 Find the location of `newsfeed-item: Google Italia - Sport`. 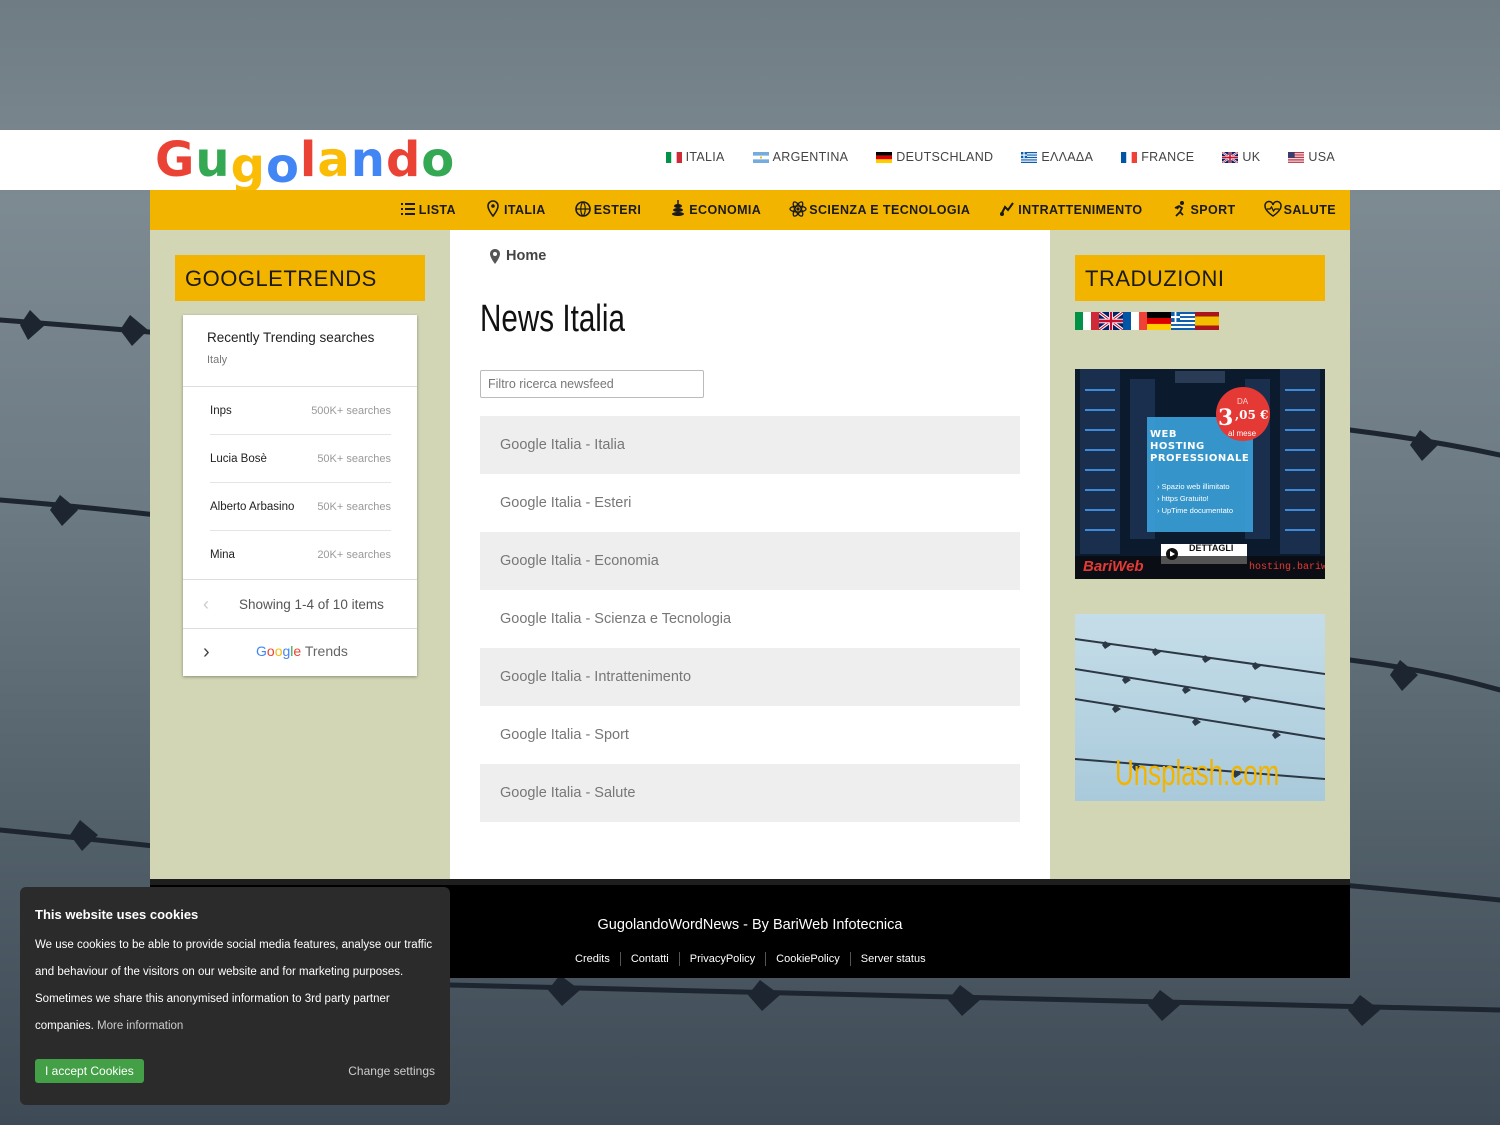

newsfeed-item: Google Italia - Sport is located at coordinates (750, 735).